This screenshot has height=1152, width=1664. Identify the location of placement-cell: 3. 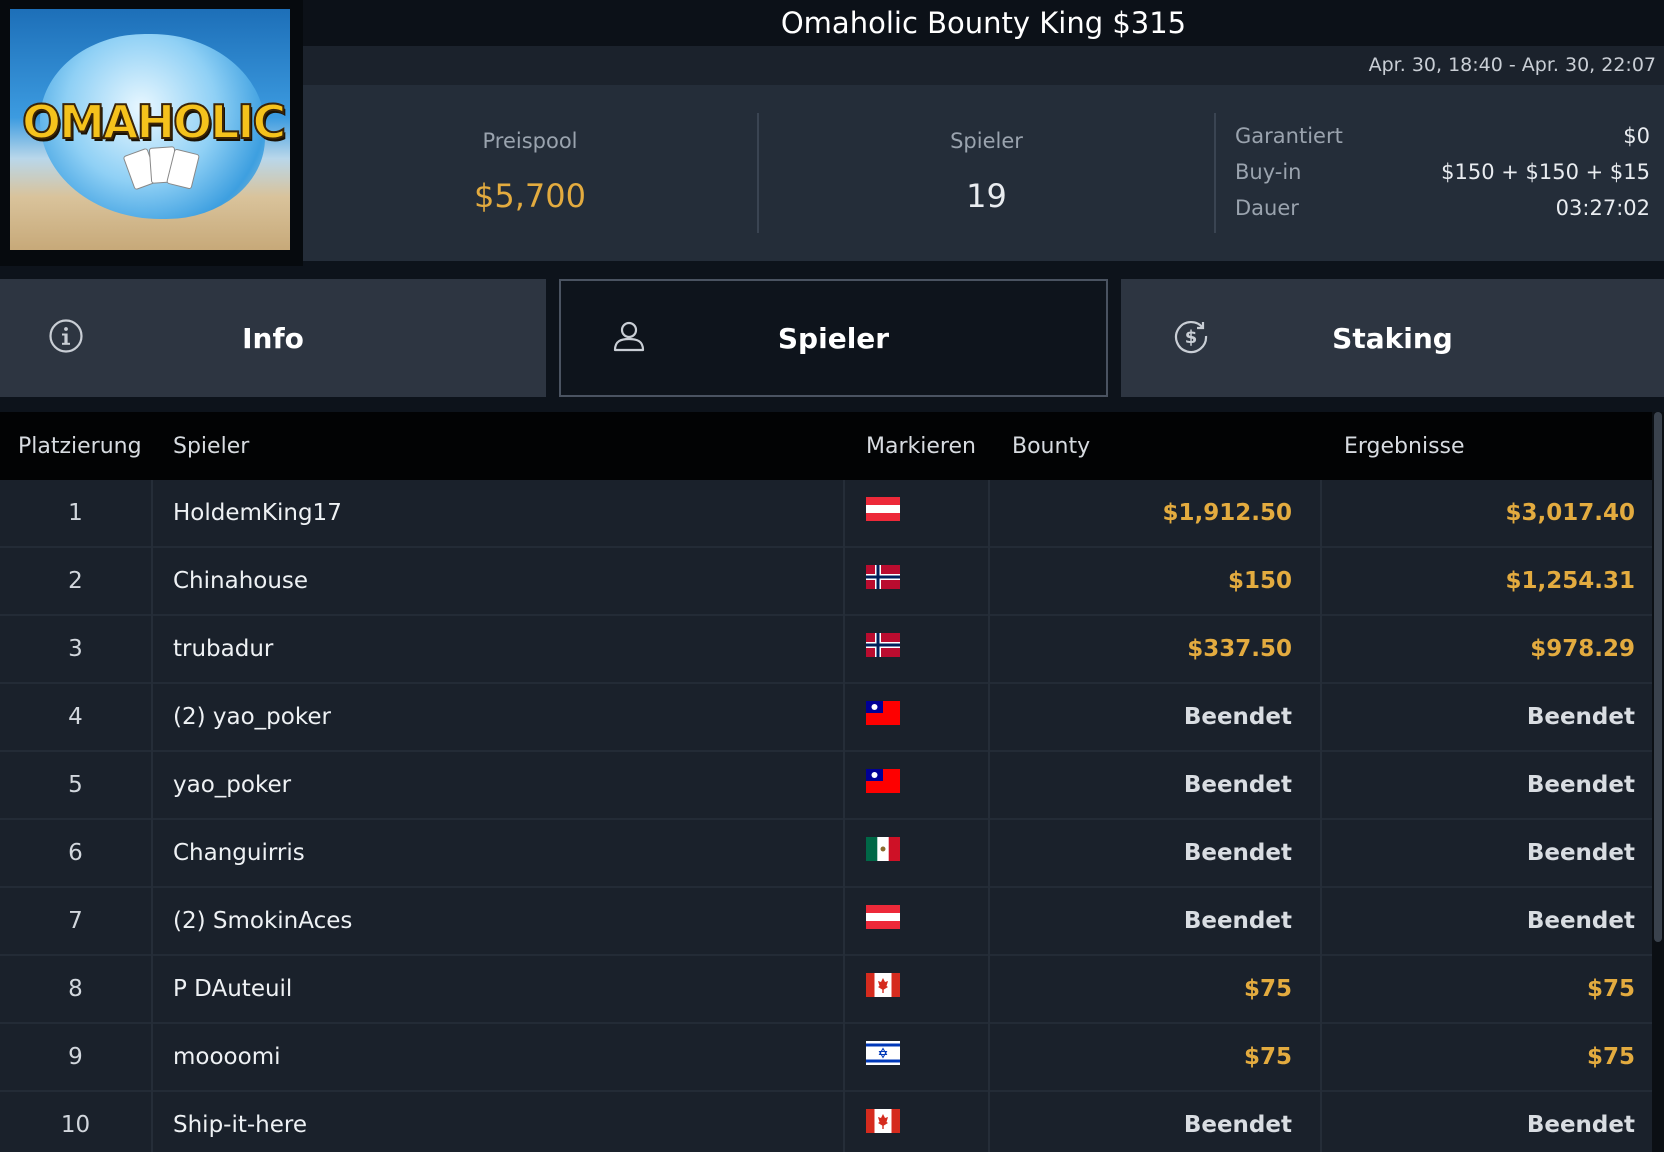
(75, 649).